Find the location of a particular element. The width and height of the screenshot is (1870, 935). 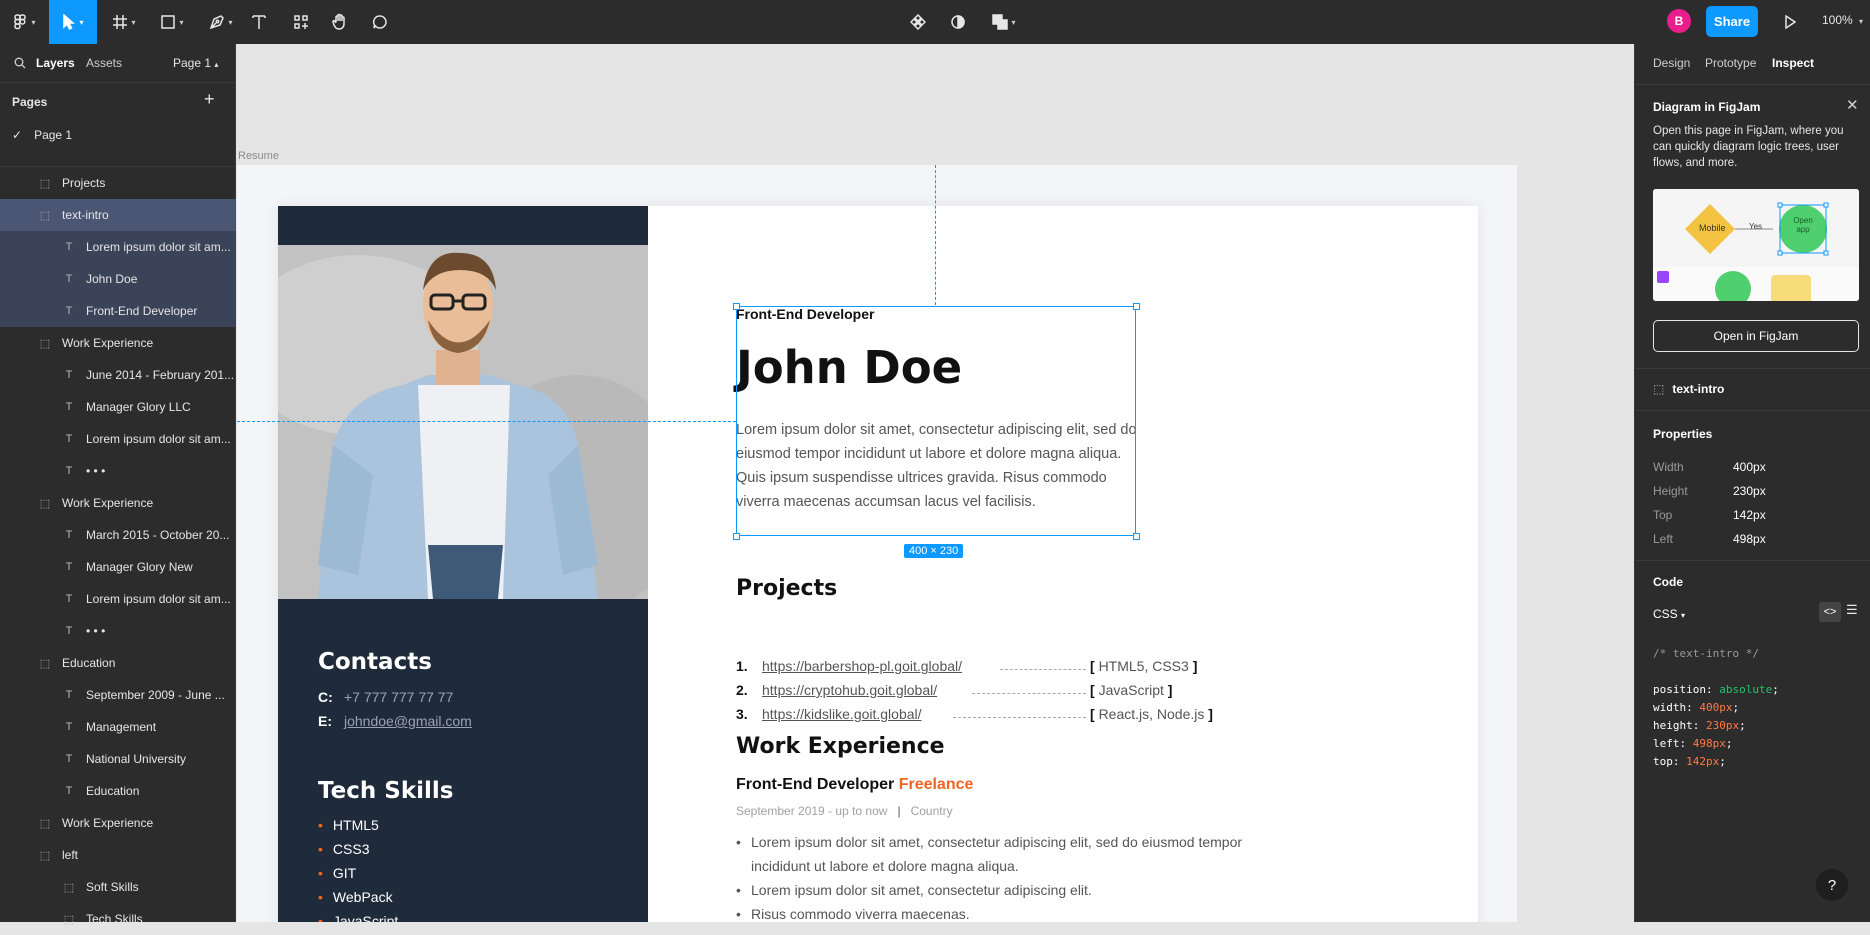

tech-skill-item: • CSS3 is located at coordinates (343, 849).